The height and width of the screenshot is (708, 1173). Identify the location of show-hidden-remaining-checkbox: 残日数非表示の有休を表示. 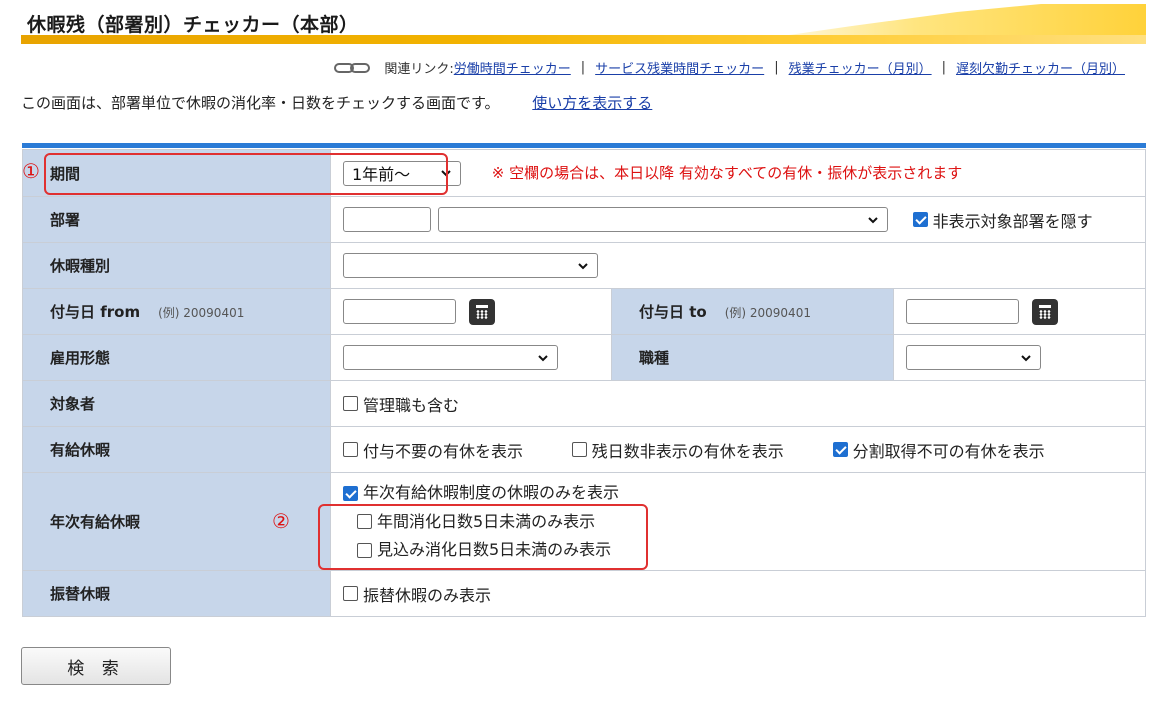
(677, 450).